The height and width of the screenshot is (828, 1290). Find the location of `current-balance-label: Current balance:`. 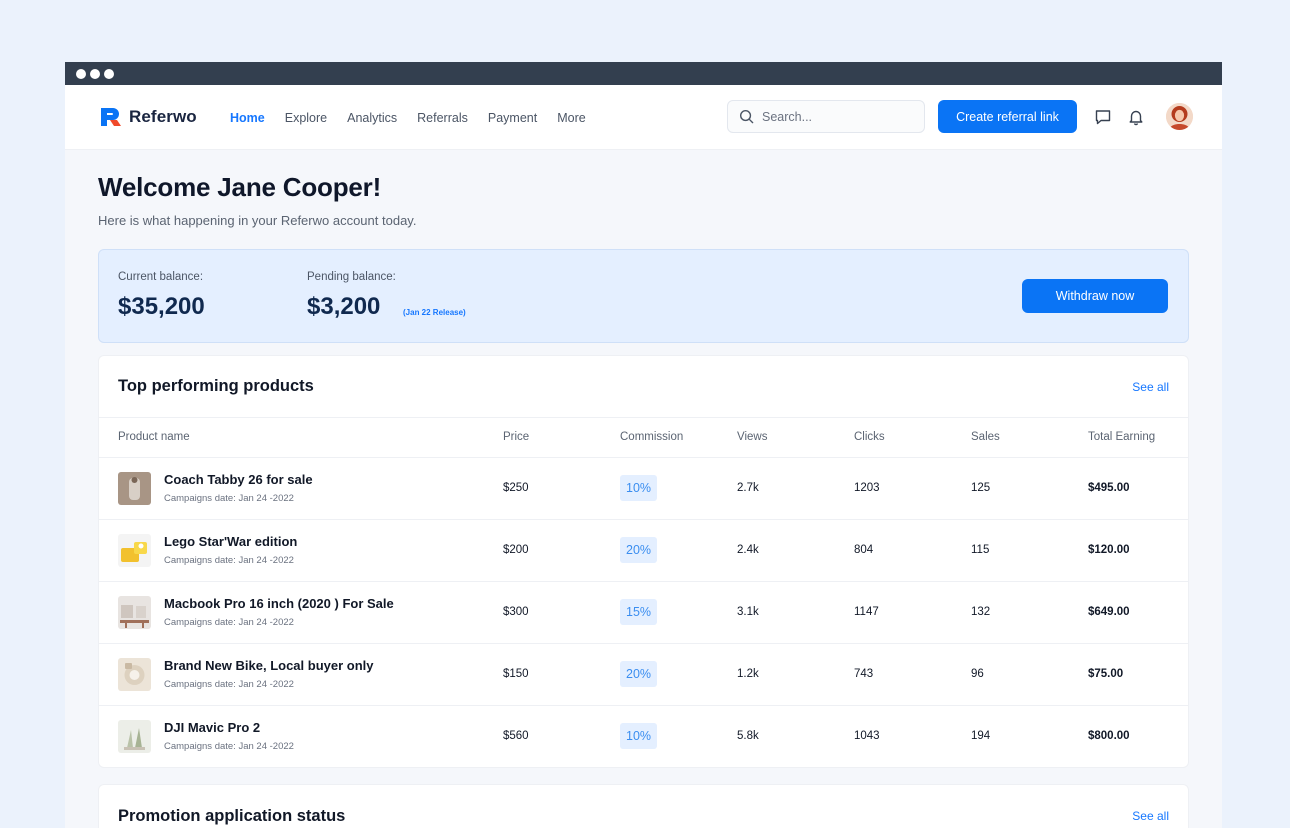

current-balance-label: Current balance: is located at coordinates (161, 277).